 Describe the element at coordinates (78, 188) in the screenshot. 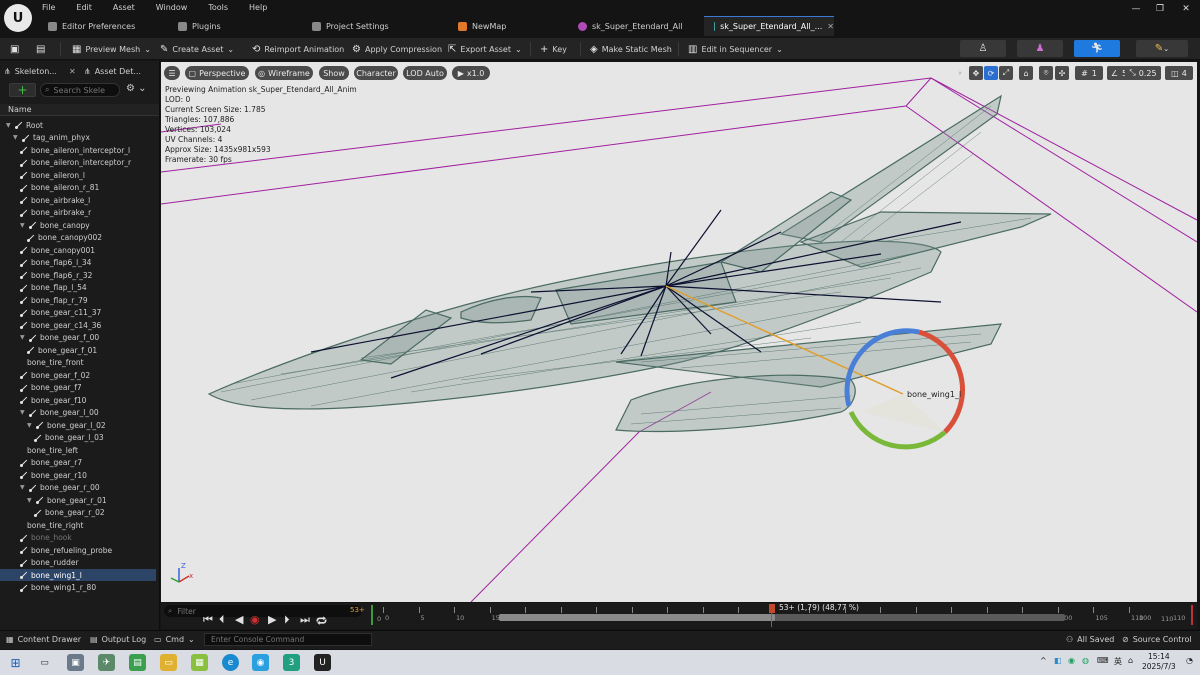

I see `bone-tree-row: bone_aileron_r_81` at that location.